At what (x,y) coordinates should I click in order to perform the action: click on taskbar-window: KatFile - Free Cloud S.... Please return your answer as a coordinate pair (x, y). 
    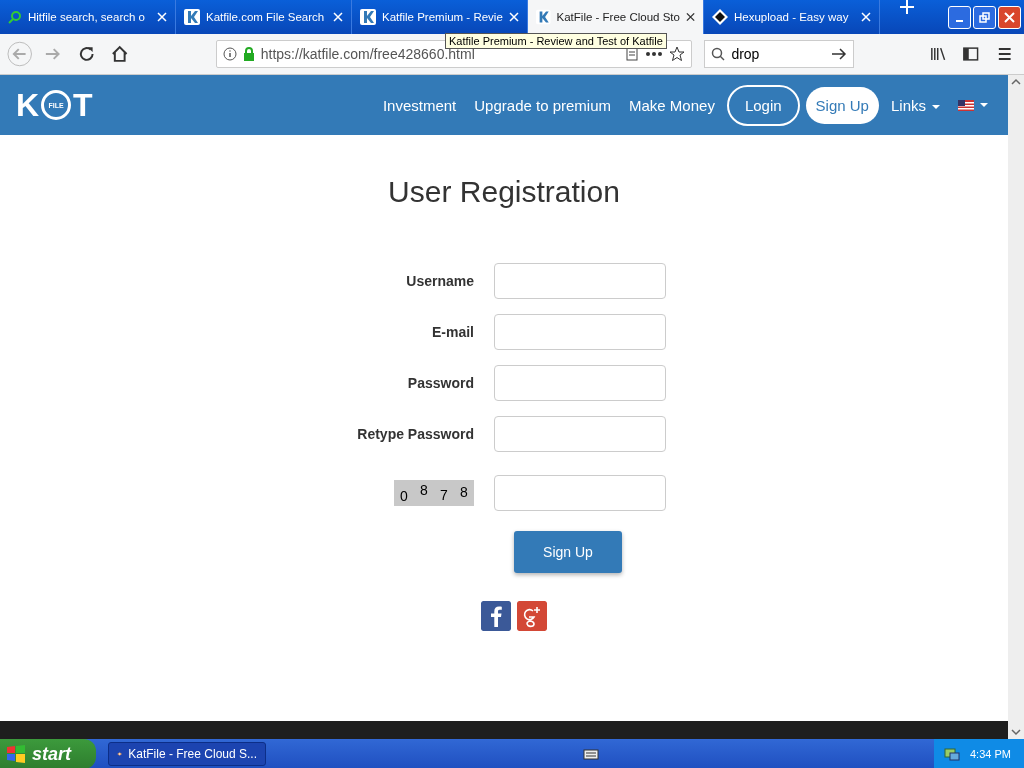
    Looking at the image, I should click on (187, 754).